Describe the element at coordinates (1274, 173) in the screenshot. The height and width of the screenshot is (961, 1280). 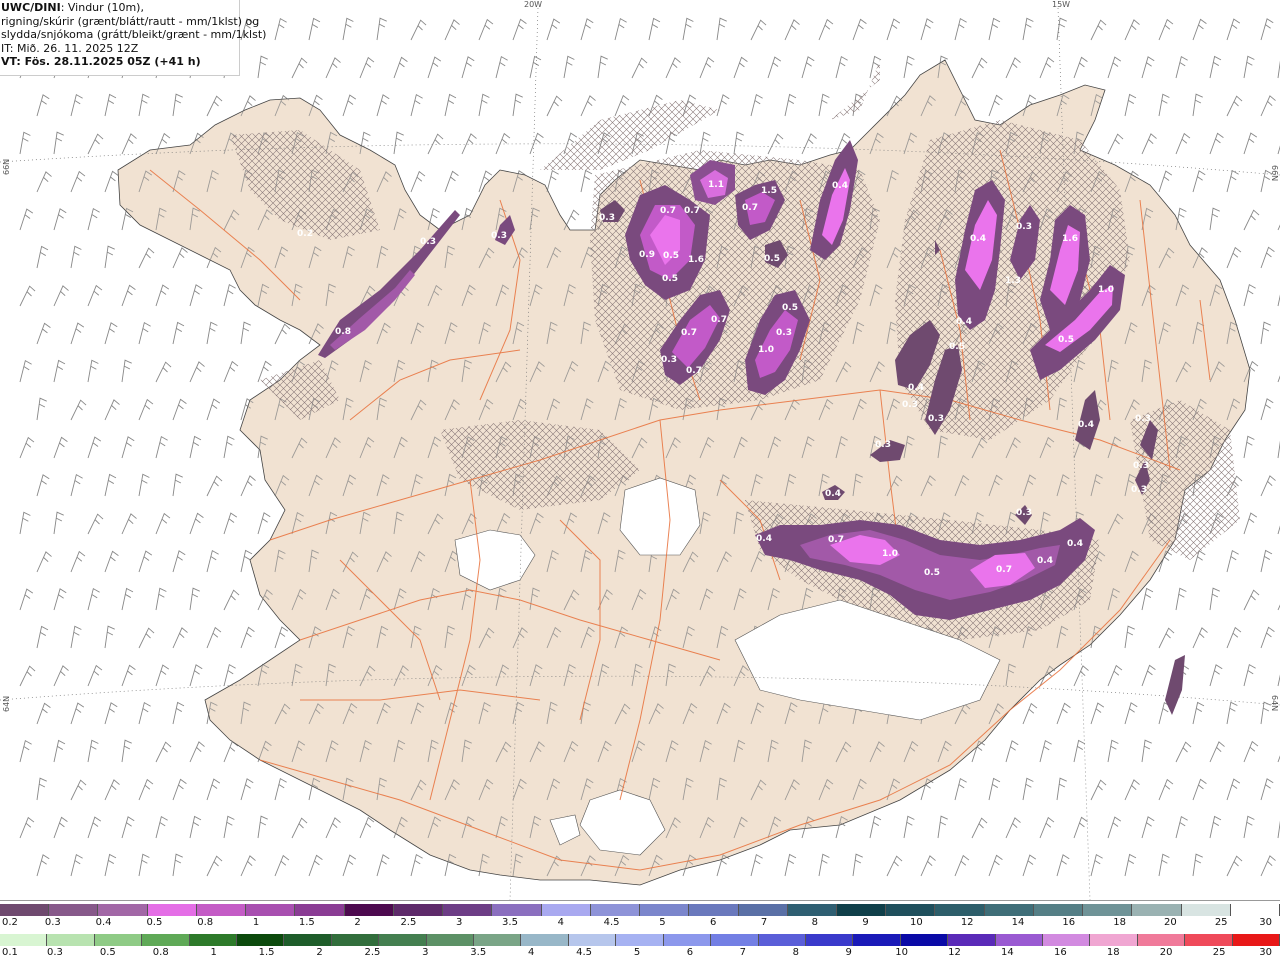
I see `label-66n-right: 66N` at that location.